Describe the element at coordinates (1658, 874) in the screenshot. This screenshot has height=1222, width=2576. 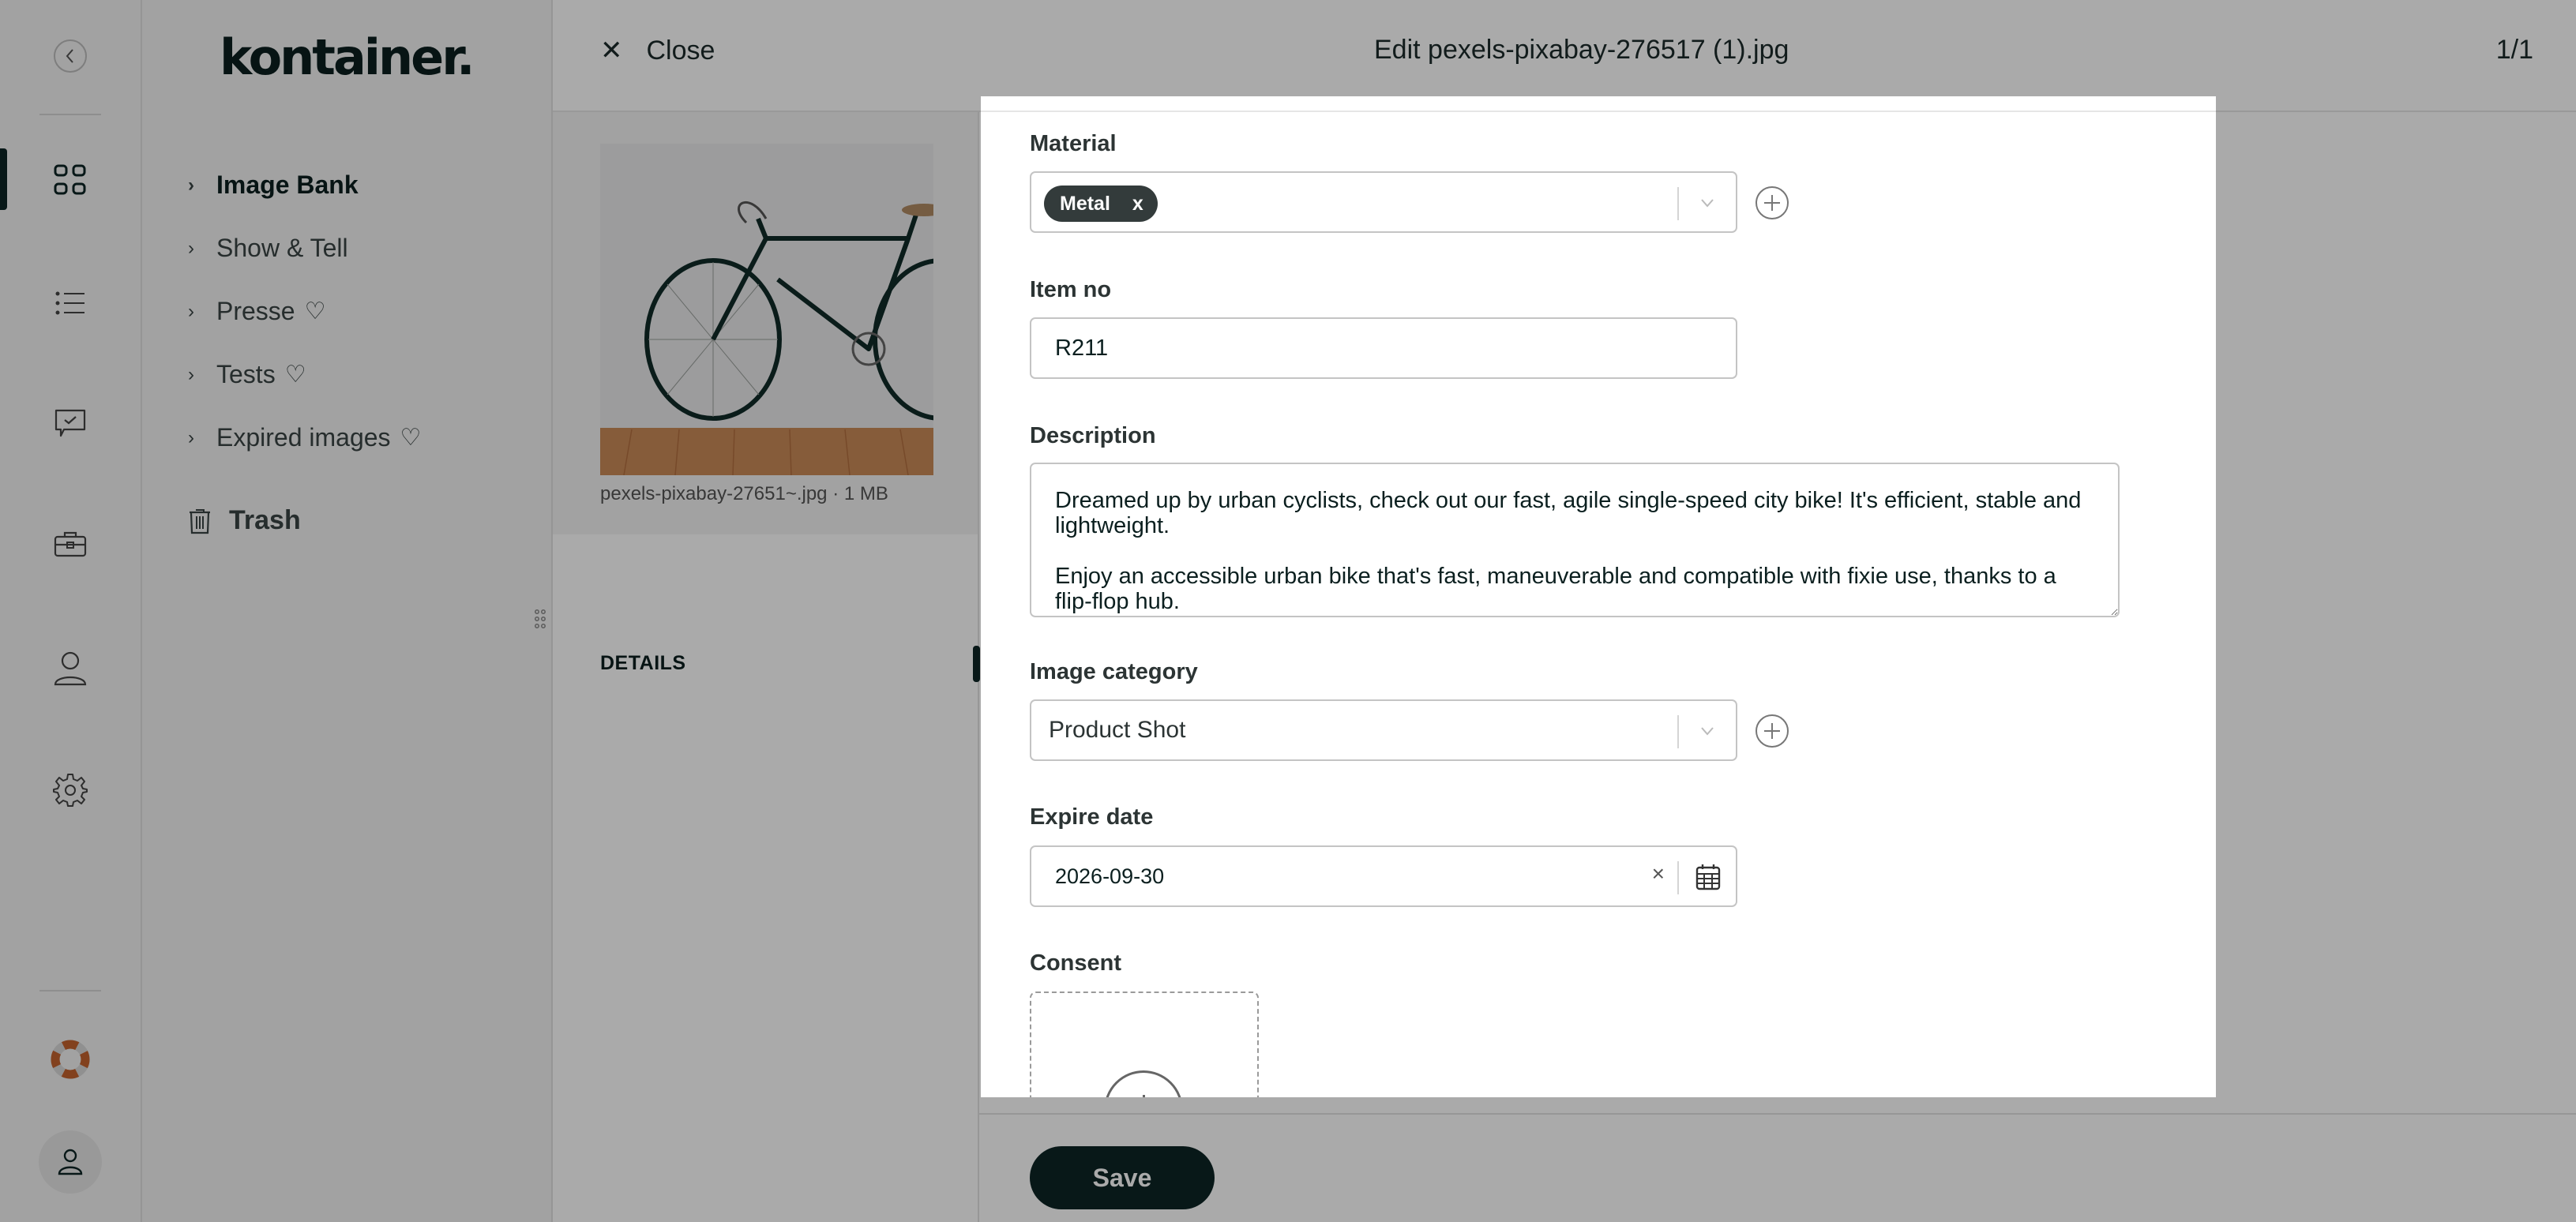
I see `clear-date-button: ×` at that location.